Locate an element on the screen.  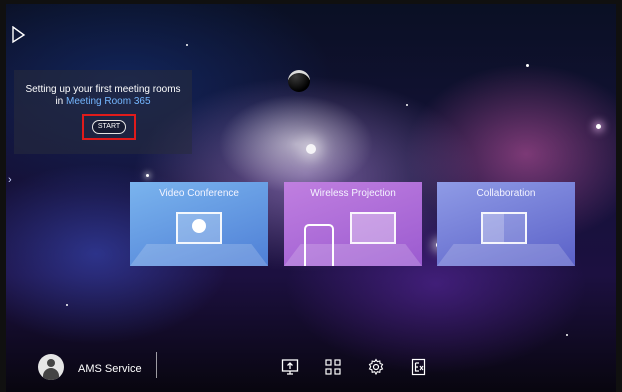
person-icon is located at coordinates (199, 226).